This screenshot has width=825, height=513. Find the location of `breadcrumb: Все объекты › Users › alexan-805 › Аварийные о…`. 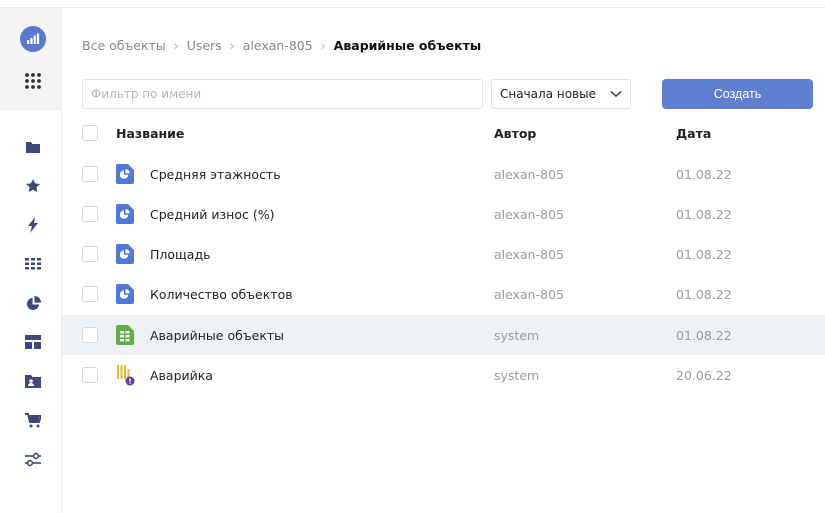

breadcrumb: Все объекты › Users › alexan-805 › Аварийные о… is located at coordinates (281, 45).